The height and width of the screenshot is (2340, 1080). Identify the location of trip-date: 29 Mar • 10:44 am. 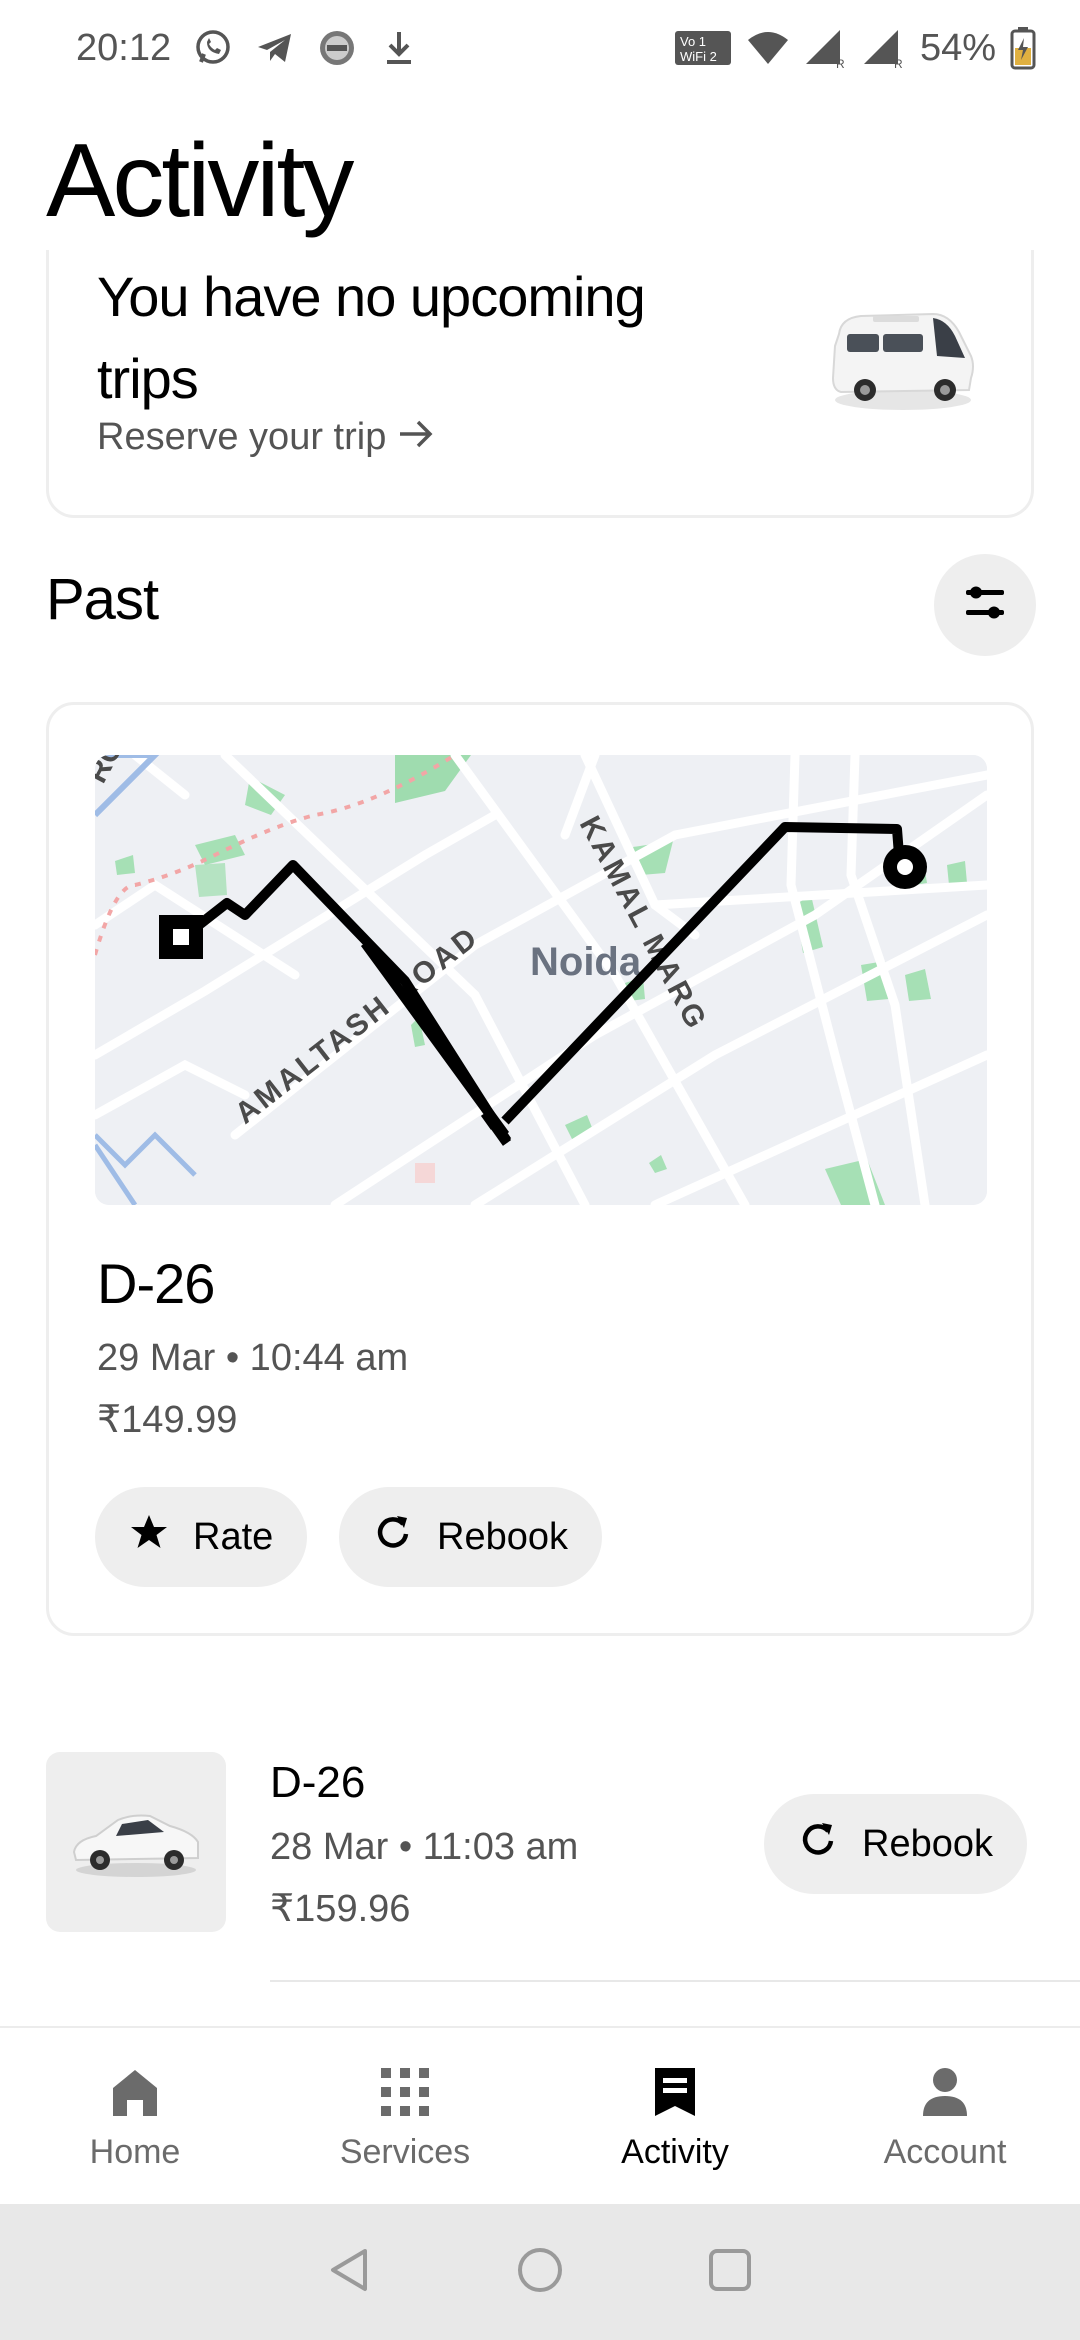
(253, 1358).